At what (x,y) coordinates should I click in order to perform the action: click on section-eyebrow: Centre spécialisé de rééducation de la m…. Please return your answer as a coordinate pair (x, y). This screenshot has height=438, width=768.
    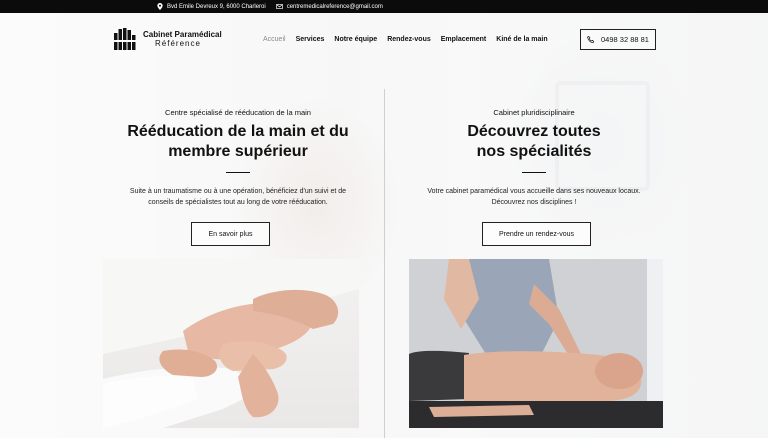
    Looking at the image, I should click on (238, 112).